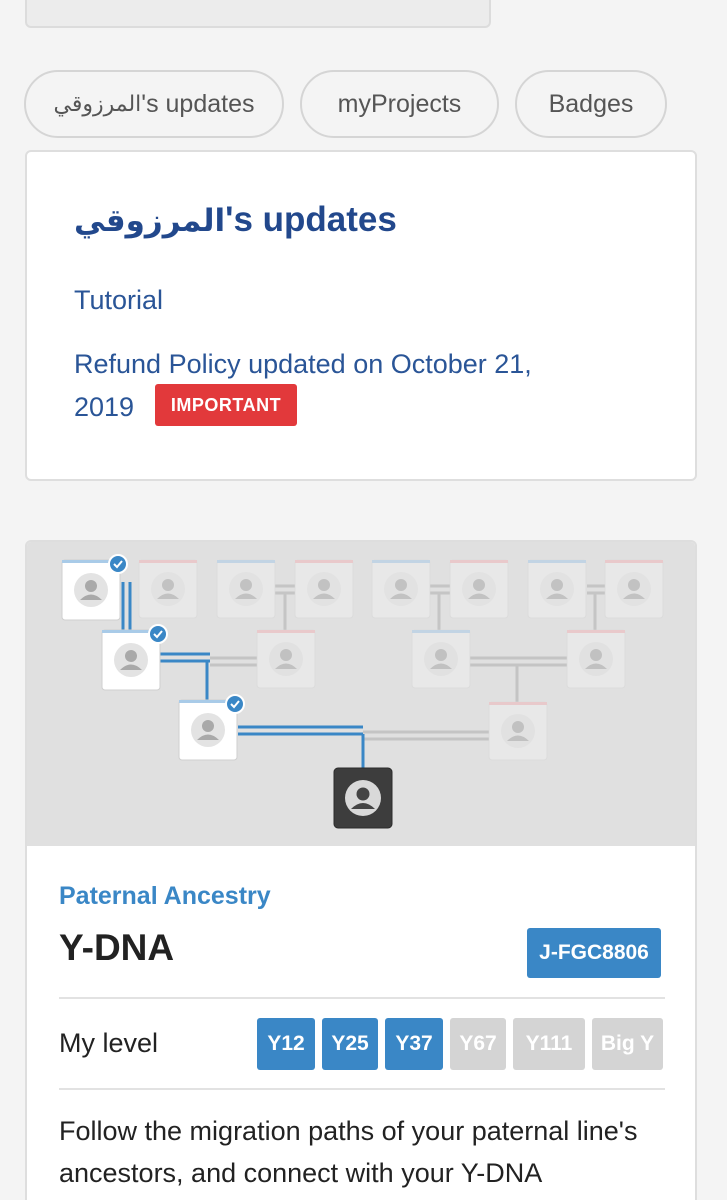 The width and height of the screenshot is (727, 1200). I want to click on level-y111: Y111, so click(549, 1044).